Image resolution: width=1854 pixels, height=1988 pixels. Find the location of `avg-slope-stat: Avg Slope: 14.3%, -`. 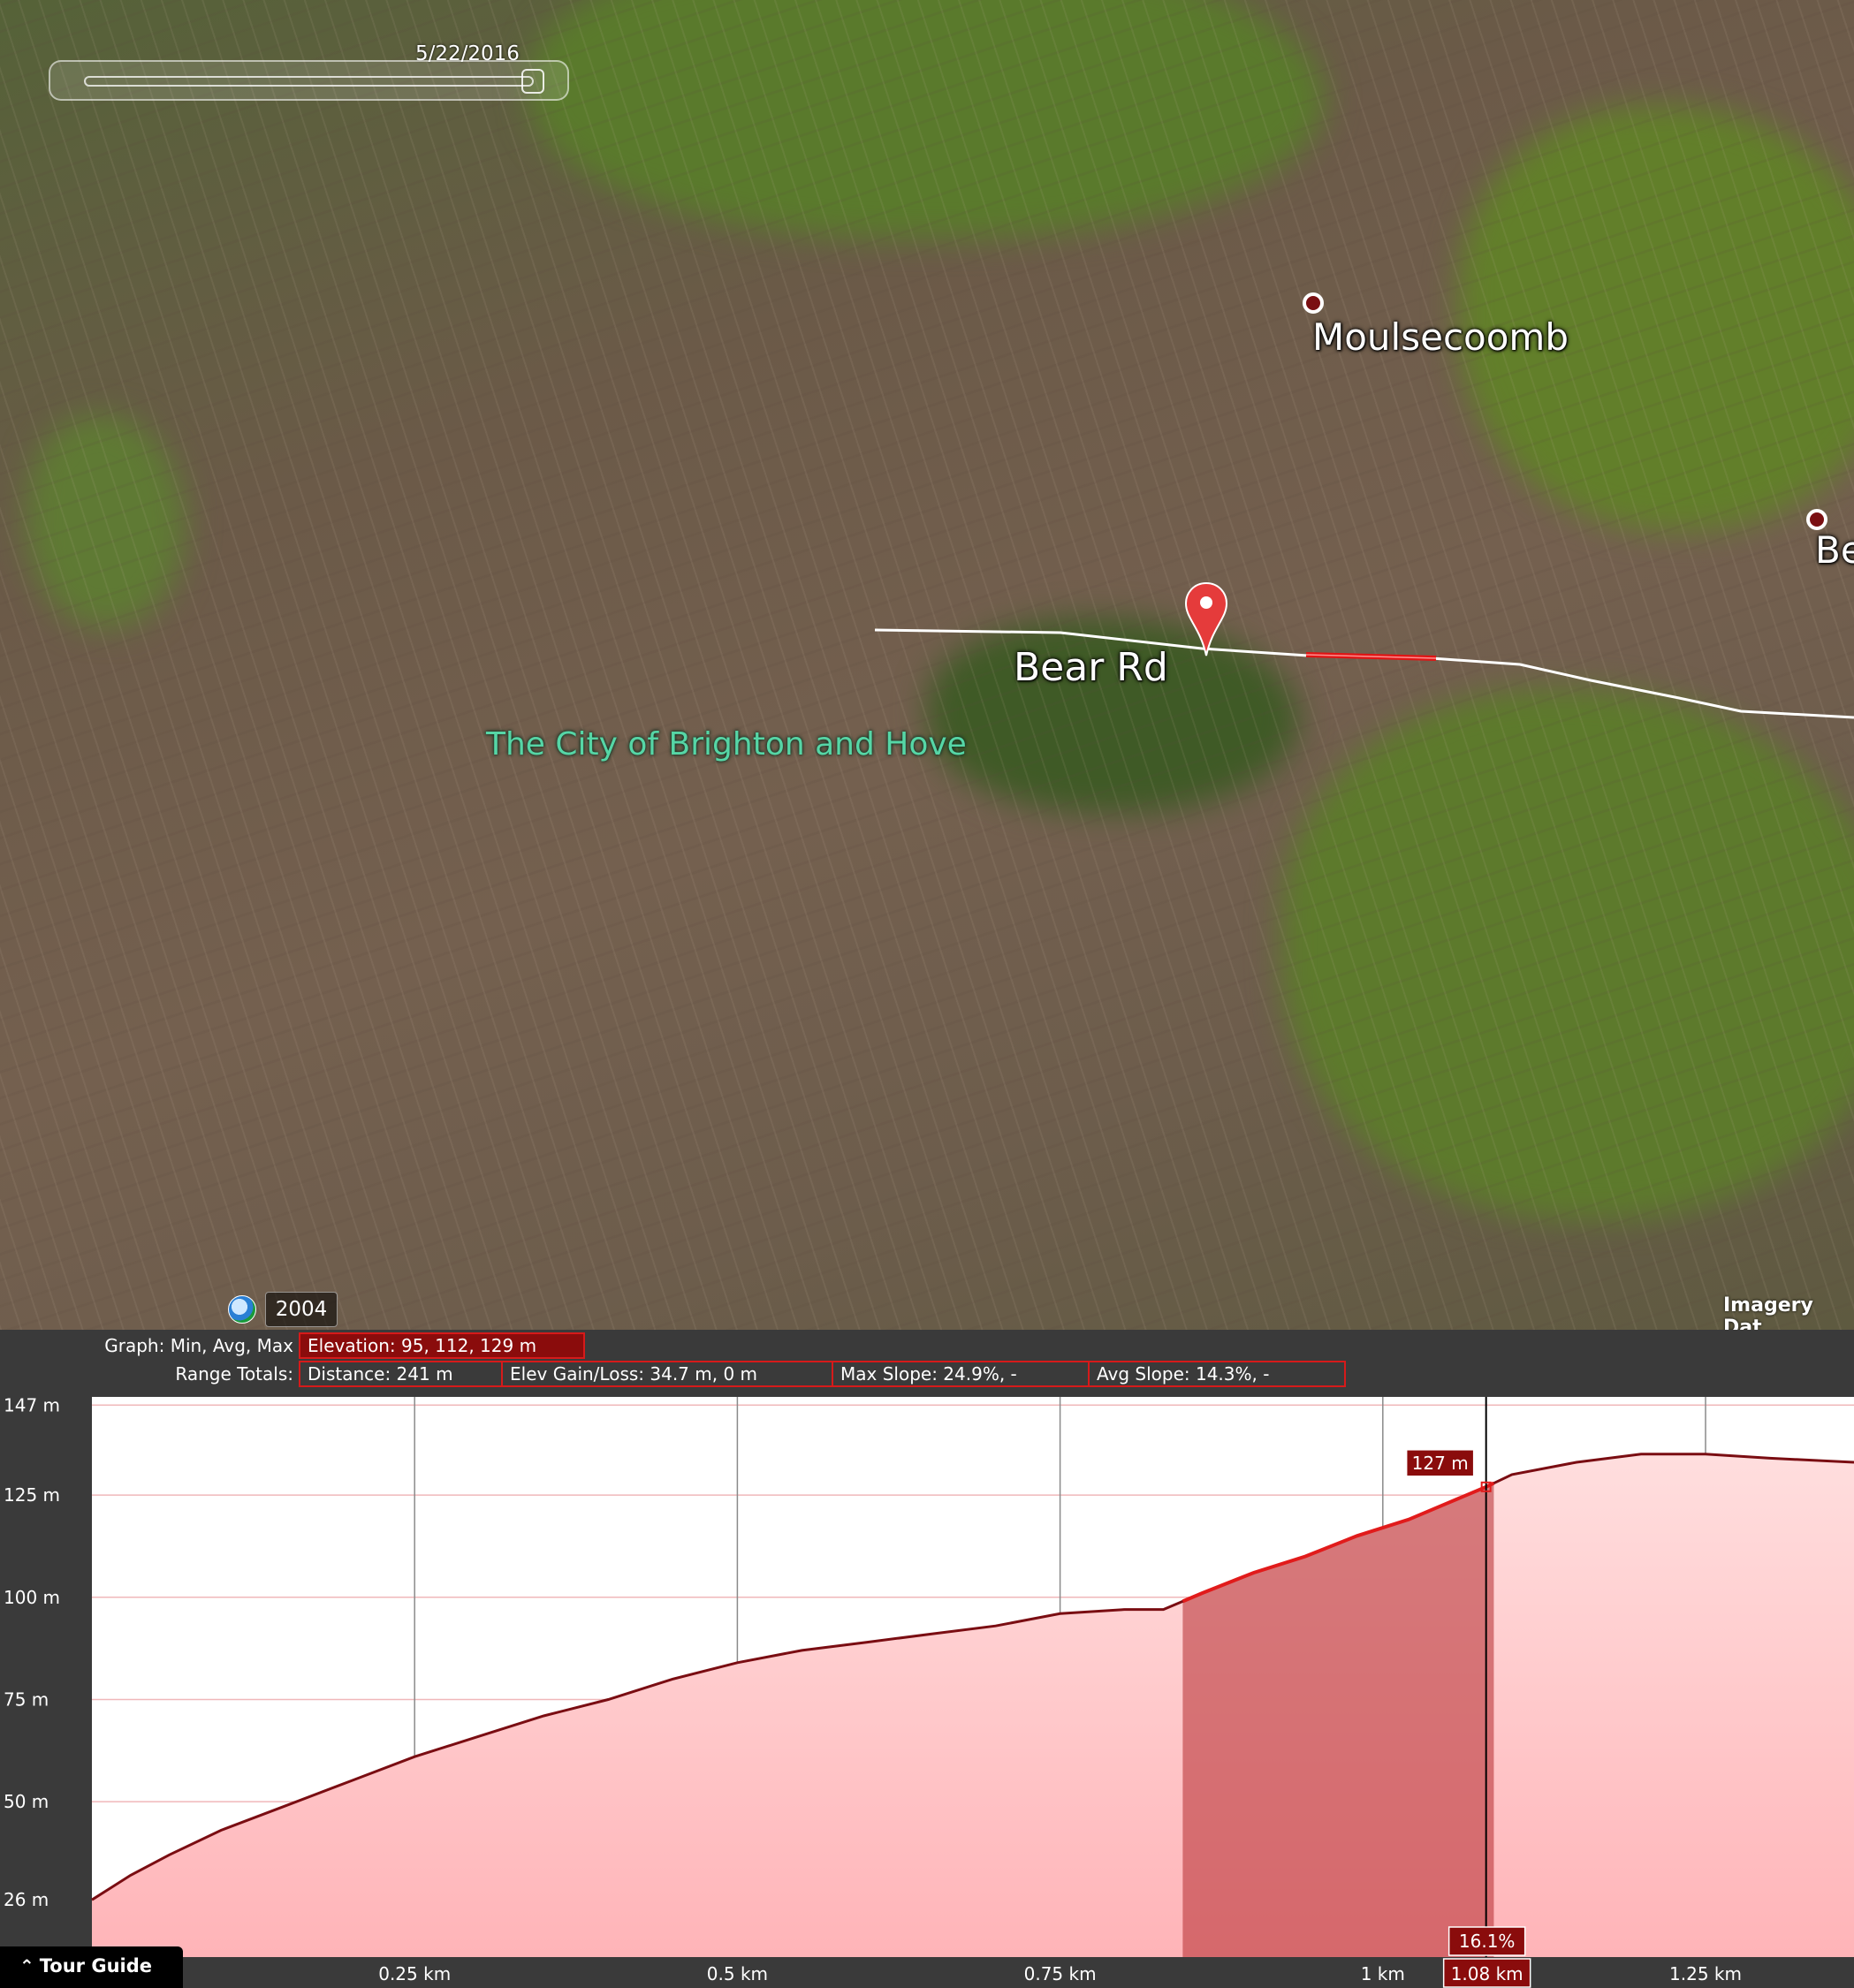

avg-slope-stat: Avg Slope: 14.3%, - is located at coordinates (1217, 1374).